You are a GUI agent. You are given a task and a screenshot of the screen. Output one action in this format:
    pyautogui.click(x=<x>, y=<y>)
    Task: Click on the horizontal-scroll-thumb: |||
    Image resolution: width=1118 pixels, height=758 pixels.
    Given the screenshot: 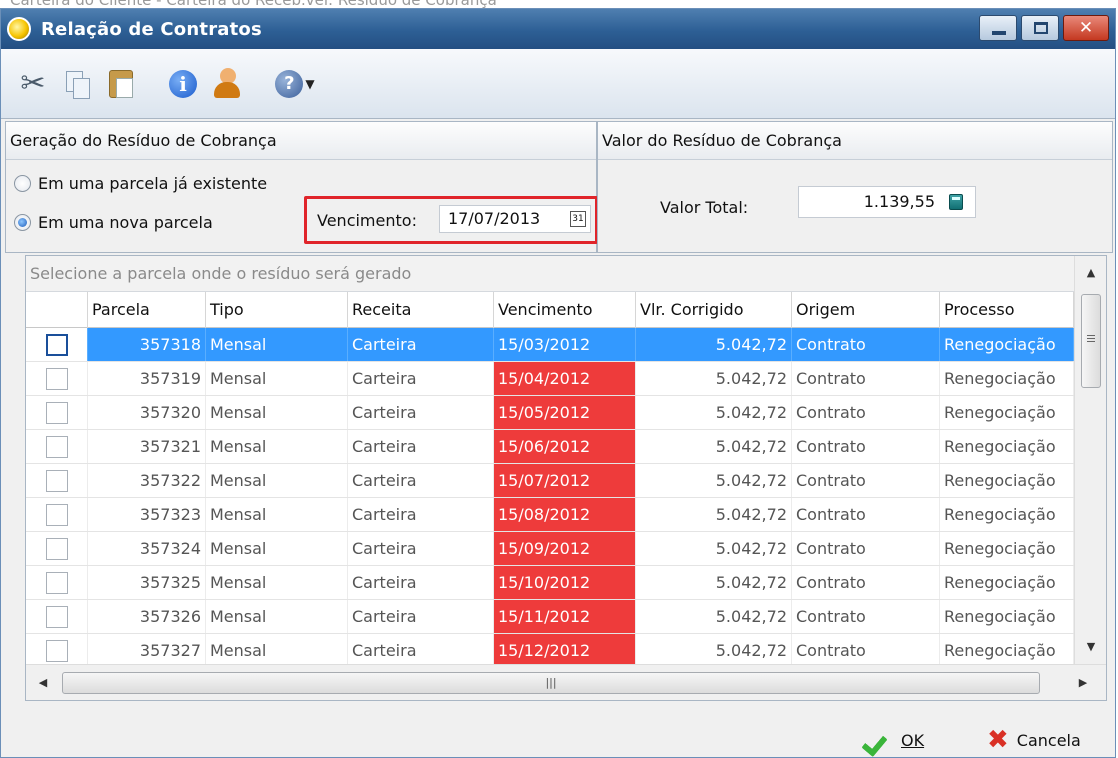 What is the action you would take?
    pyautogui.click(x=551, y=683)
    